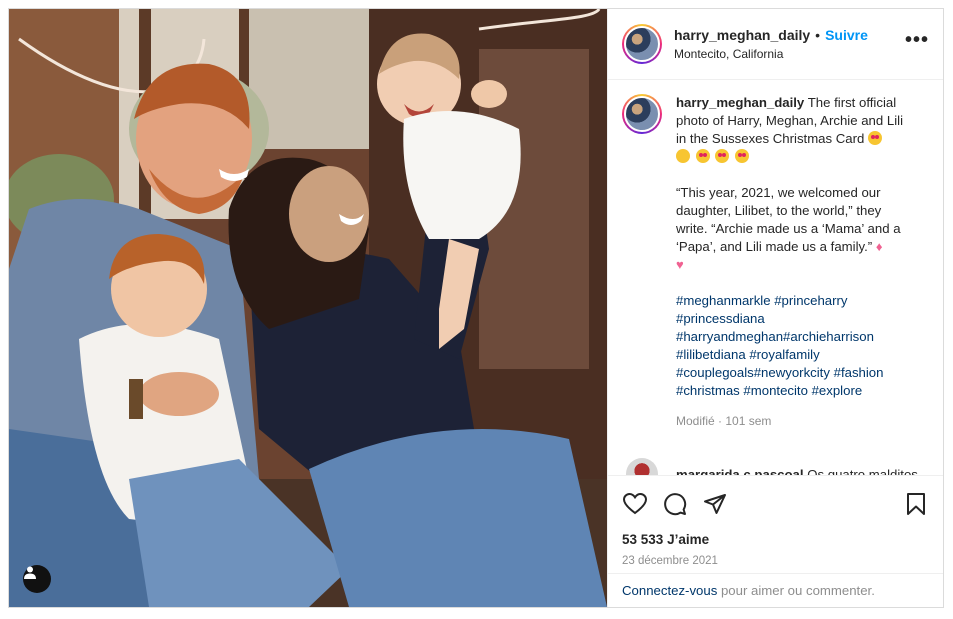 The width and height of the screenshot is (953, 619). Describe the element at coordinates (740, 471) in the screenshot. I see `commenter-username: margarida.c.pascoal` at that location.